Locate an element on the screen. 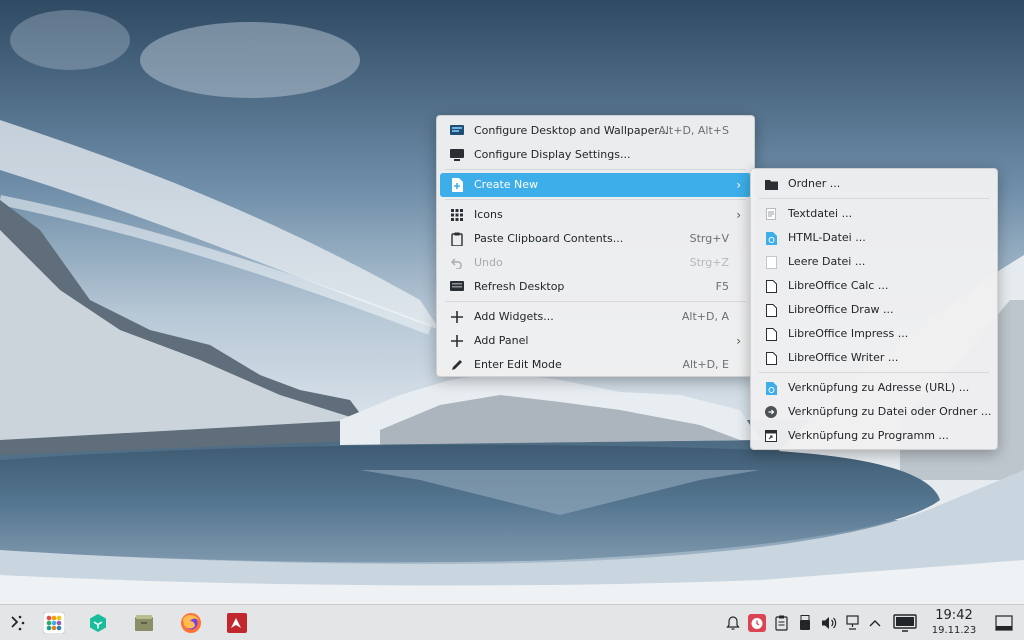 This screenshot has height=640, width=1024. notifications-bell-icon is located at coordinates (733, 623).